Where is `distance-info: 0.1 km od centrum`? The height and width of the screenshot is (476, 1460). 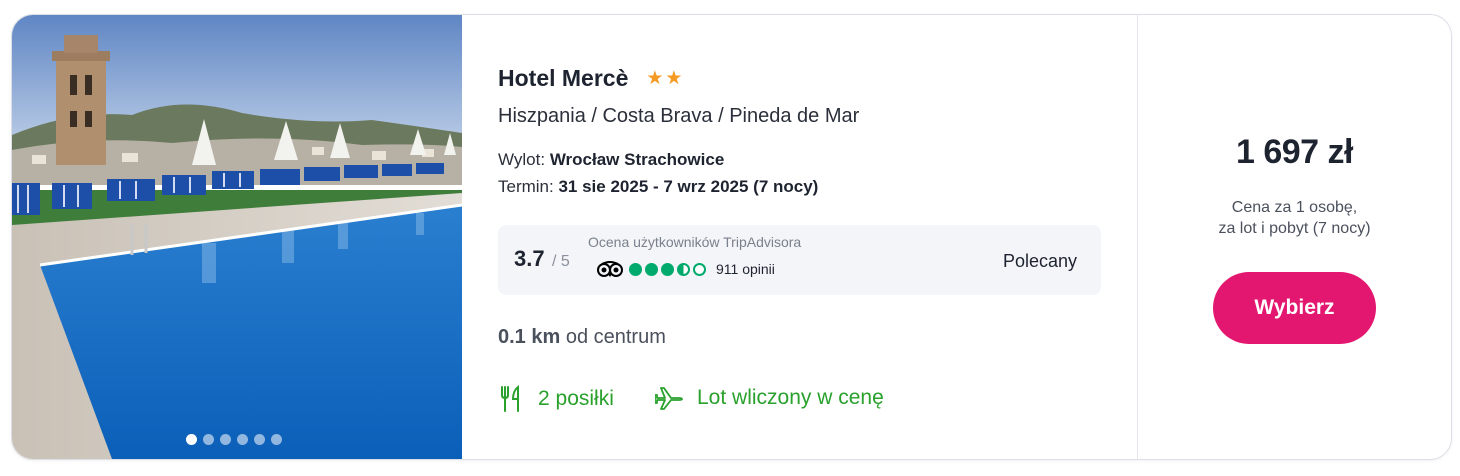 distance-info: 0.1 km od centrum is located at coordinates (582, 337).